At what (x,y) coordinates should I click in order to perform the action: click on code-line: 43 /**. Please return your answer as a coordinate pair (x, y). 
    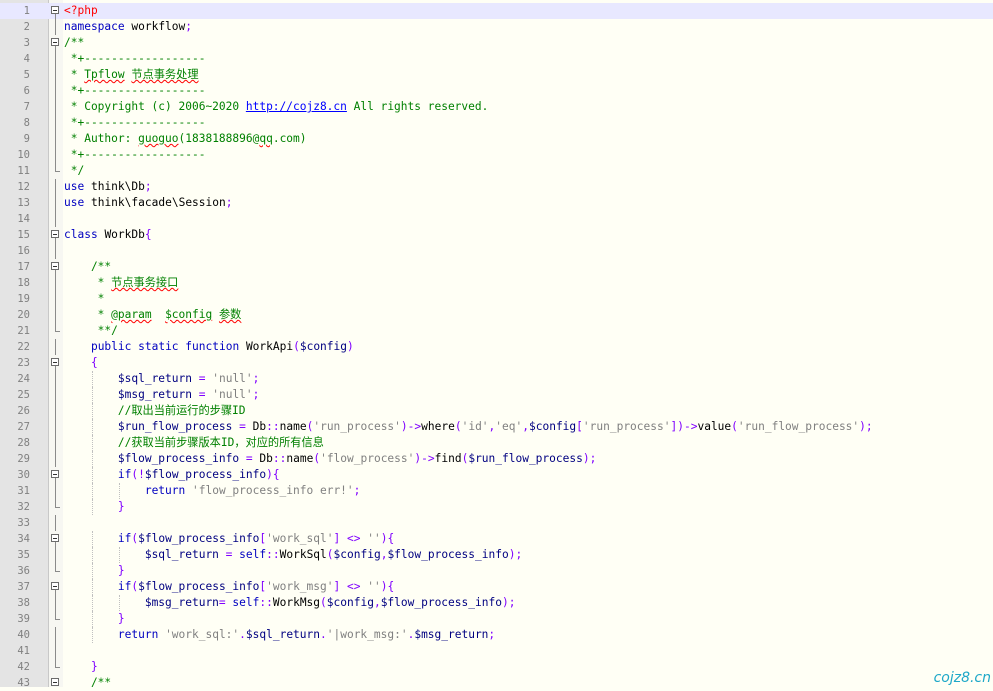
    Looking at the image, I should click on (496, 683).